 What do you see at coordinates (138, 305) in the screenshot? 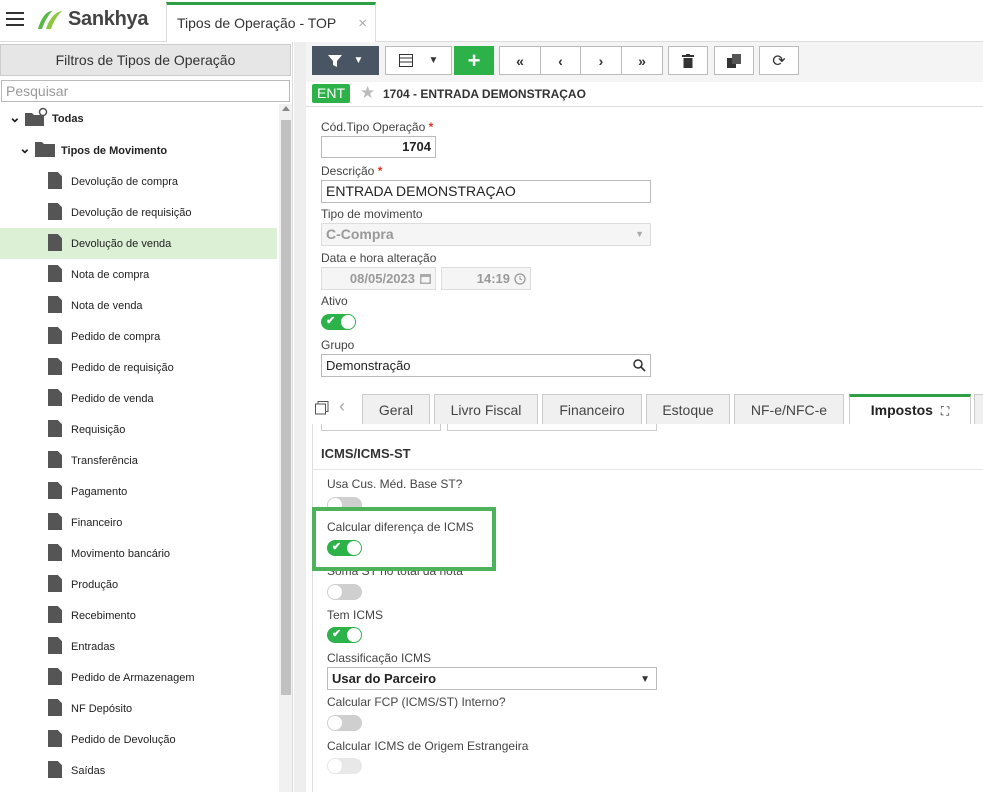
I see `tree-item: Nota de venda` at bounding box center [138, 305].